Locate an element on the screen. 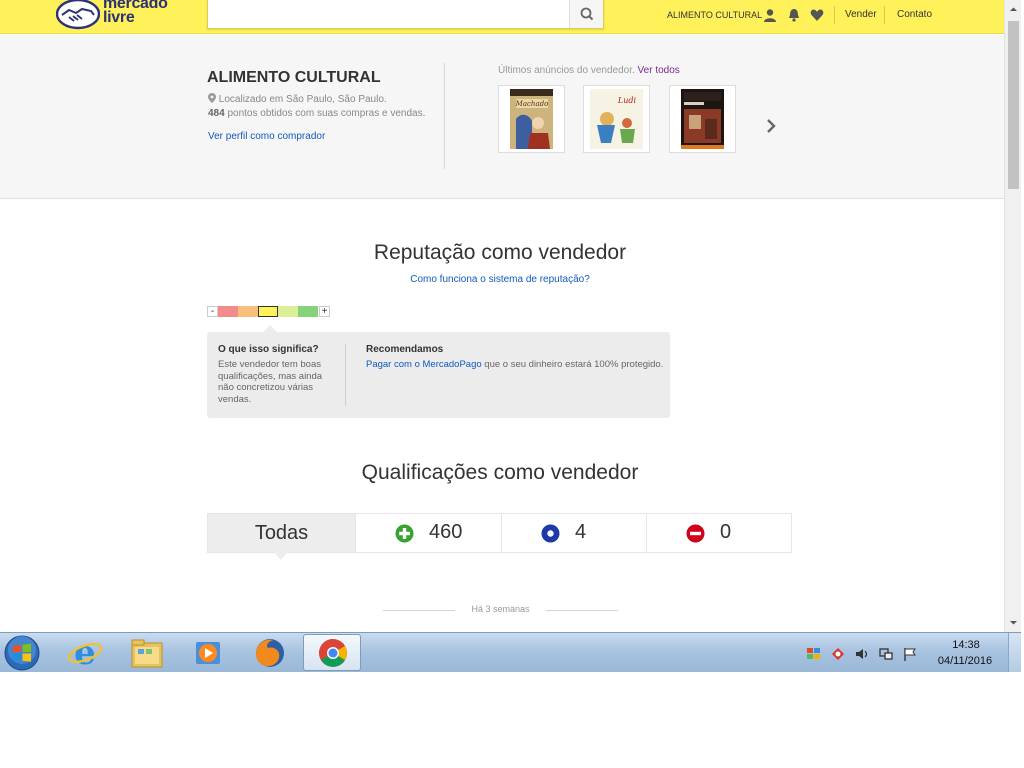  listing-thumbnail is located at coordinates (702, 119).